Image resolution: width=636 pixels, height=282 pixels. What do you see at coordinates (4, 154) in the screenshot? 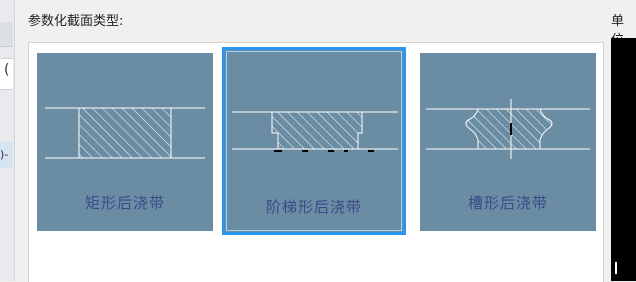
I see `left-row-text: )-` at bounding box center [4, 154].